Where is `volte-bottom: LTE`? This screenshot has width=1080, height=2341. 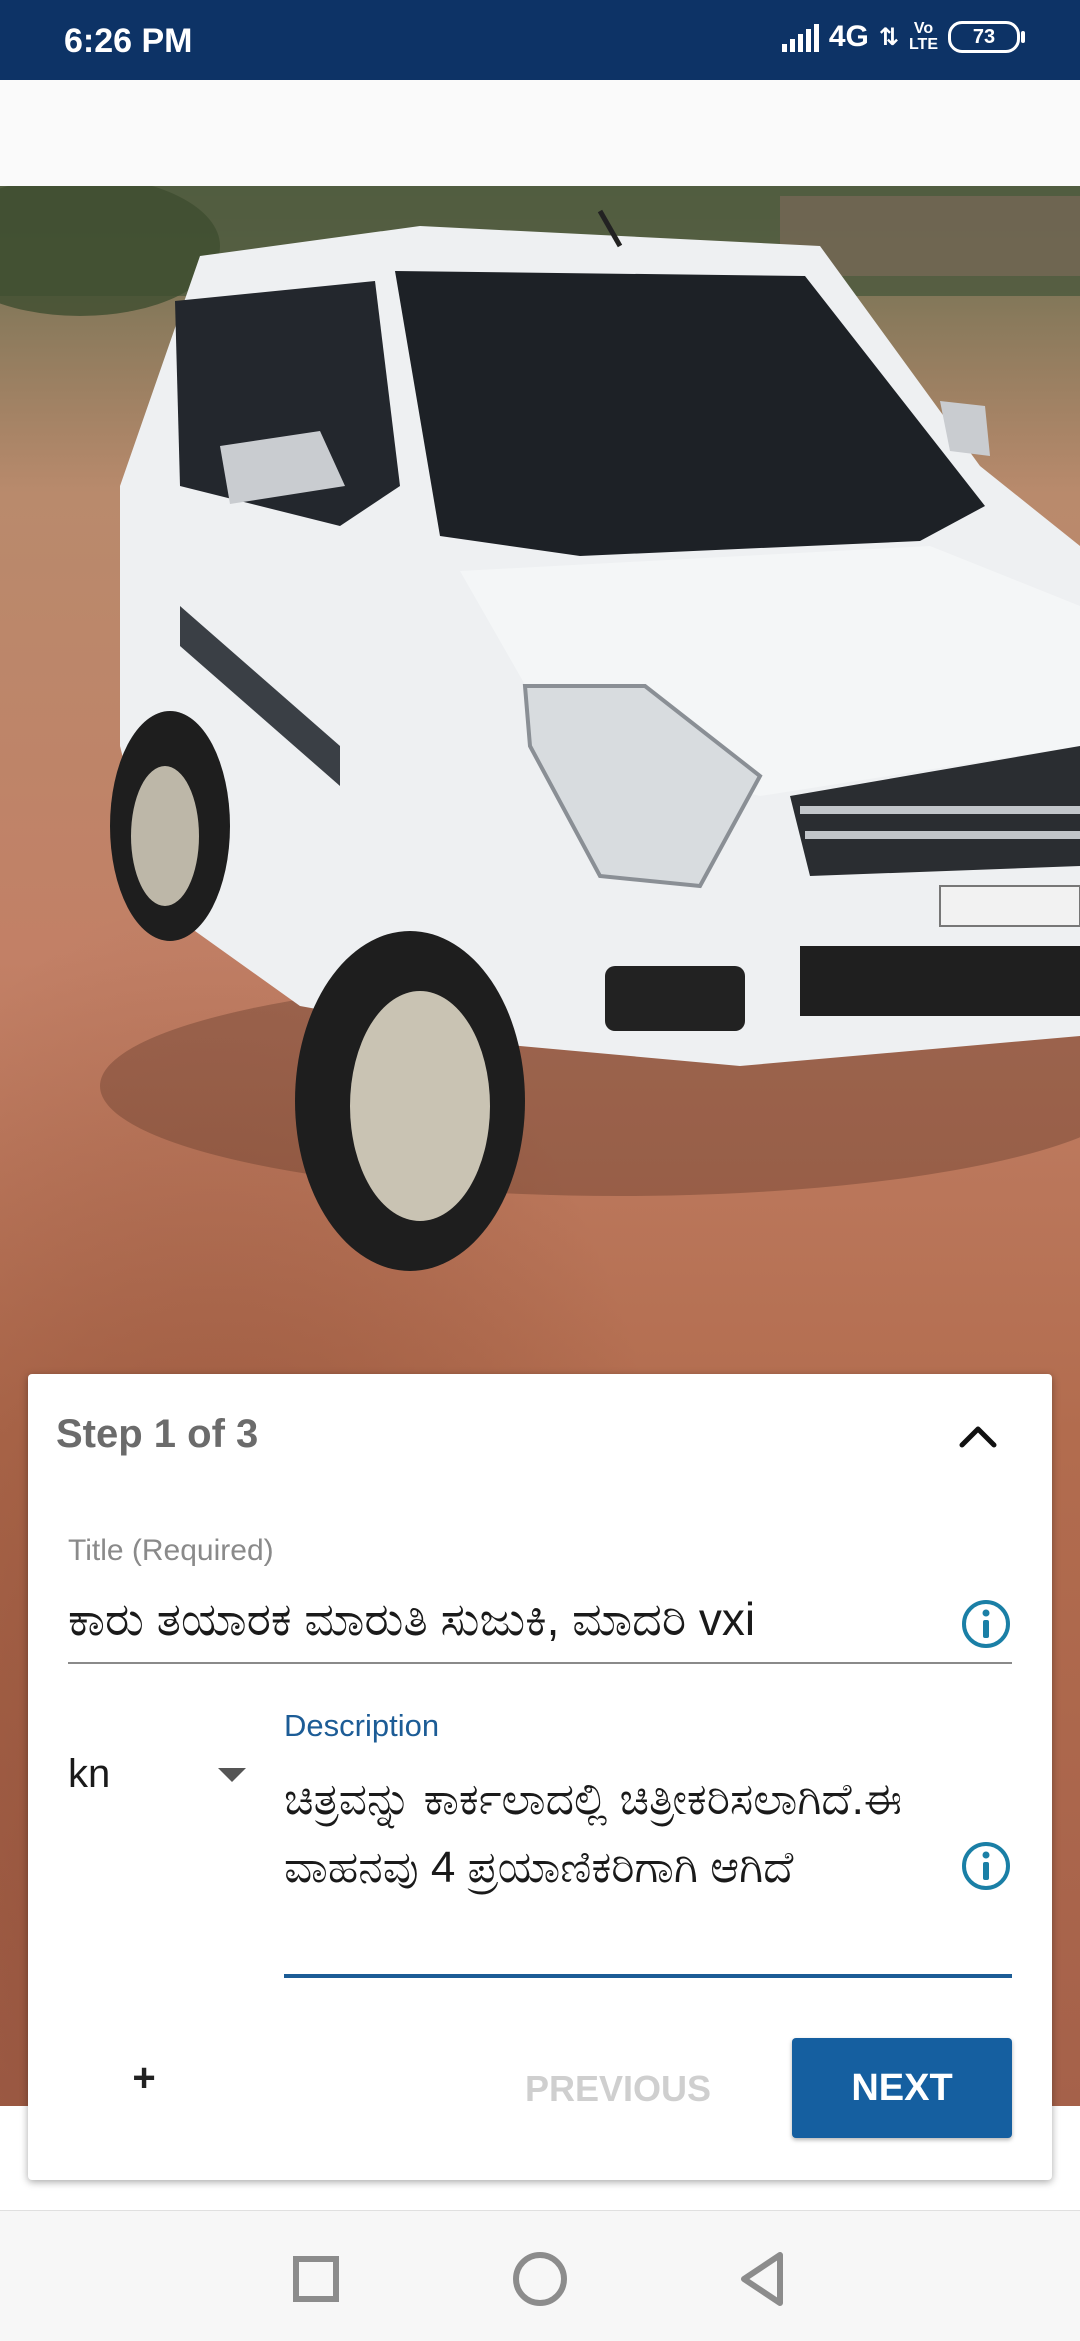 volte-bottom: LTE is located at coordinates (923, 44).